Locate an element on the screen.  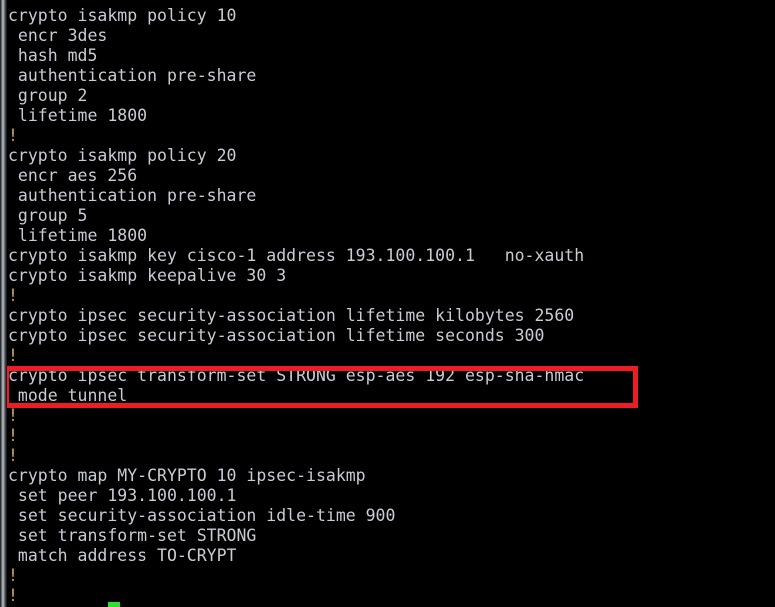
config-line: mode tunnel is located at coordinates (68, 395).